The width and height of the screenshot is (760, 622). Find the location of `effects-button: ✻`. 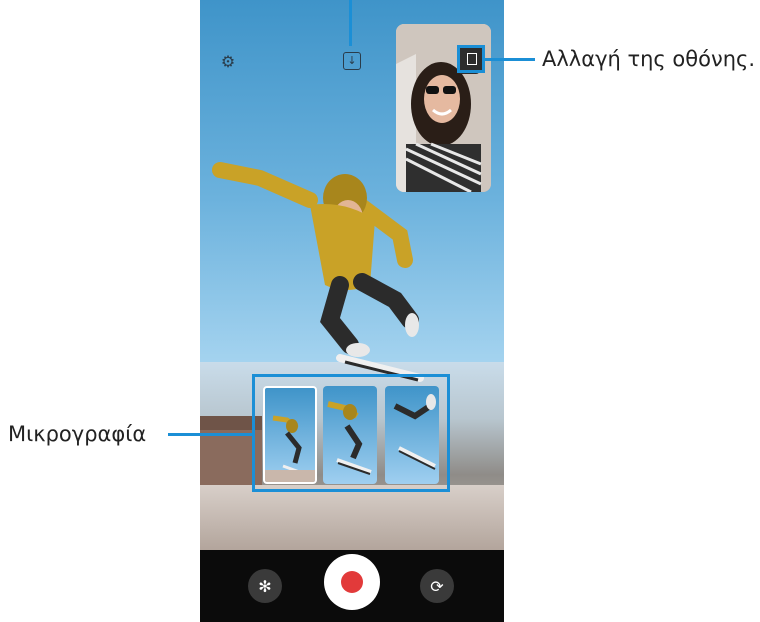

effects-button: ✻ is located at coordinates (265, 586).